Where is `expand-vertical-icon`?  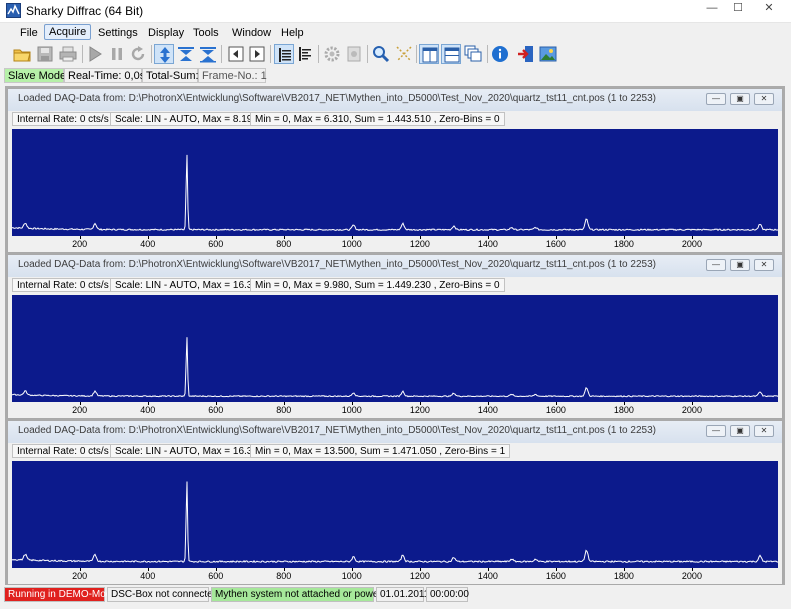
expand-vertical-icon is located at coordinates (164, 54).